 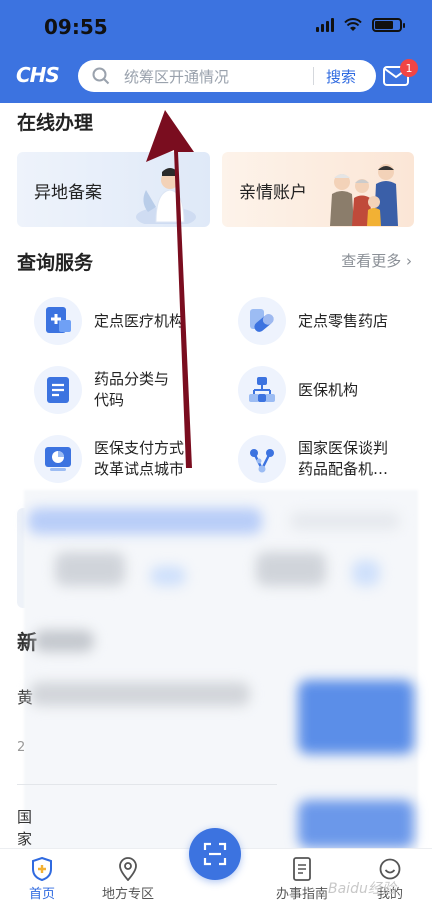 I want to click on query-section-title: 查询服务, so click(x=55, y=263).